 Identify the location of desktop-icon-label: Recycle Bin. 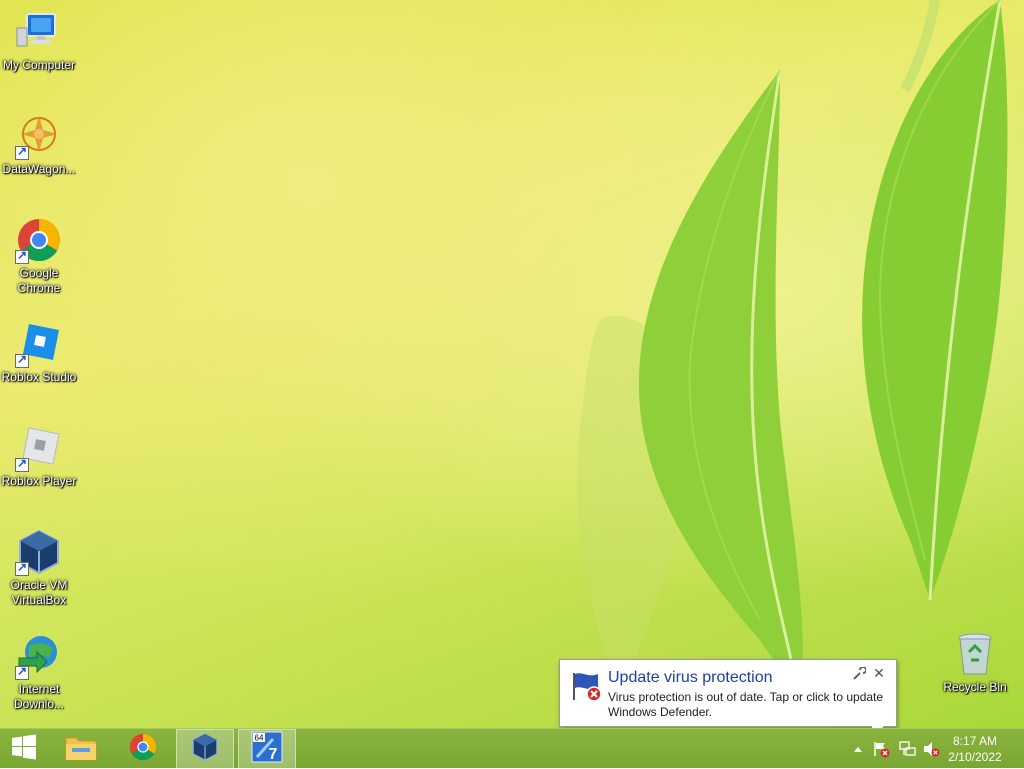
(975, 687).